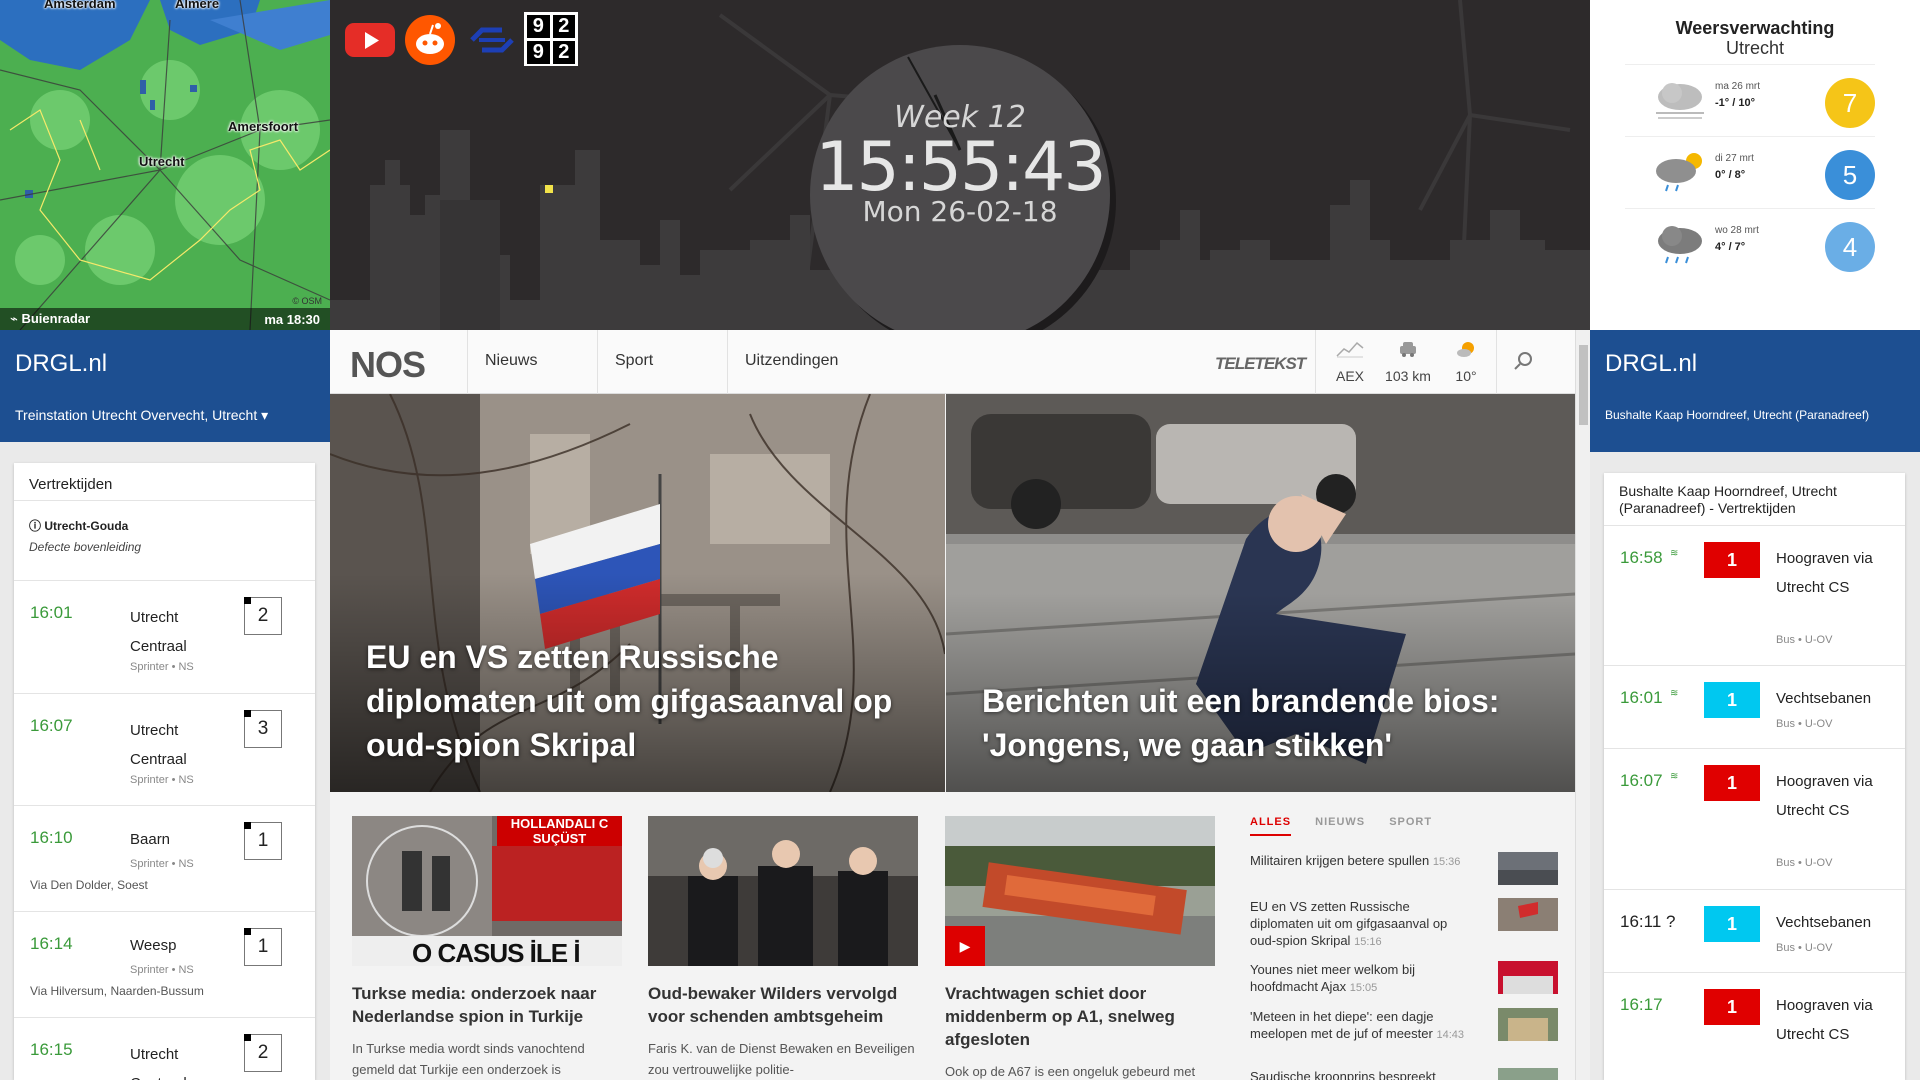 This screenshot has height=1080, width=1920. Describe the element at coordinates (263, 126) in the screenshot. I see `map-city-amersfoort: Amersfoort` at that location.